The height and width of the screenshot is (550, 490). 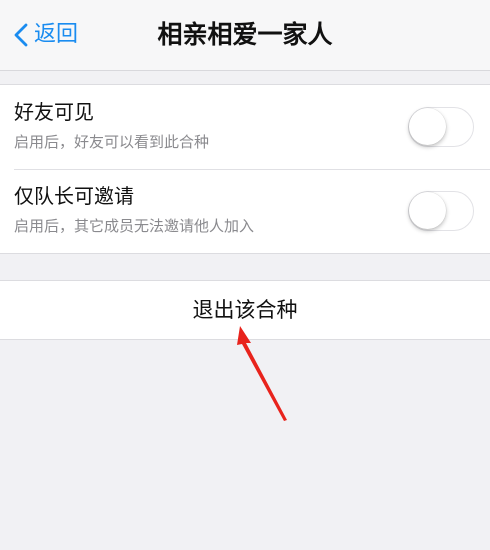 I want to click on setting-title: 仅队长可邀请, so click(x=74, y=196).